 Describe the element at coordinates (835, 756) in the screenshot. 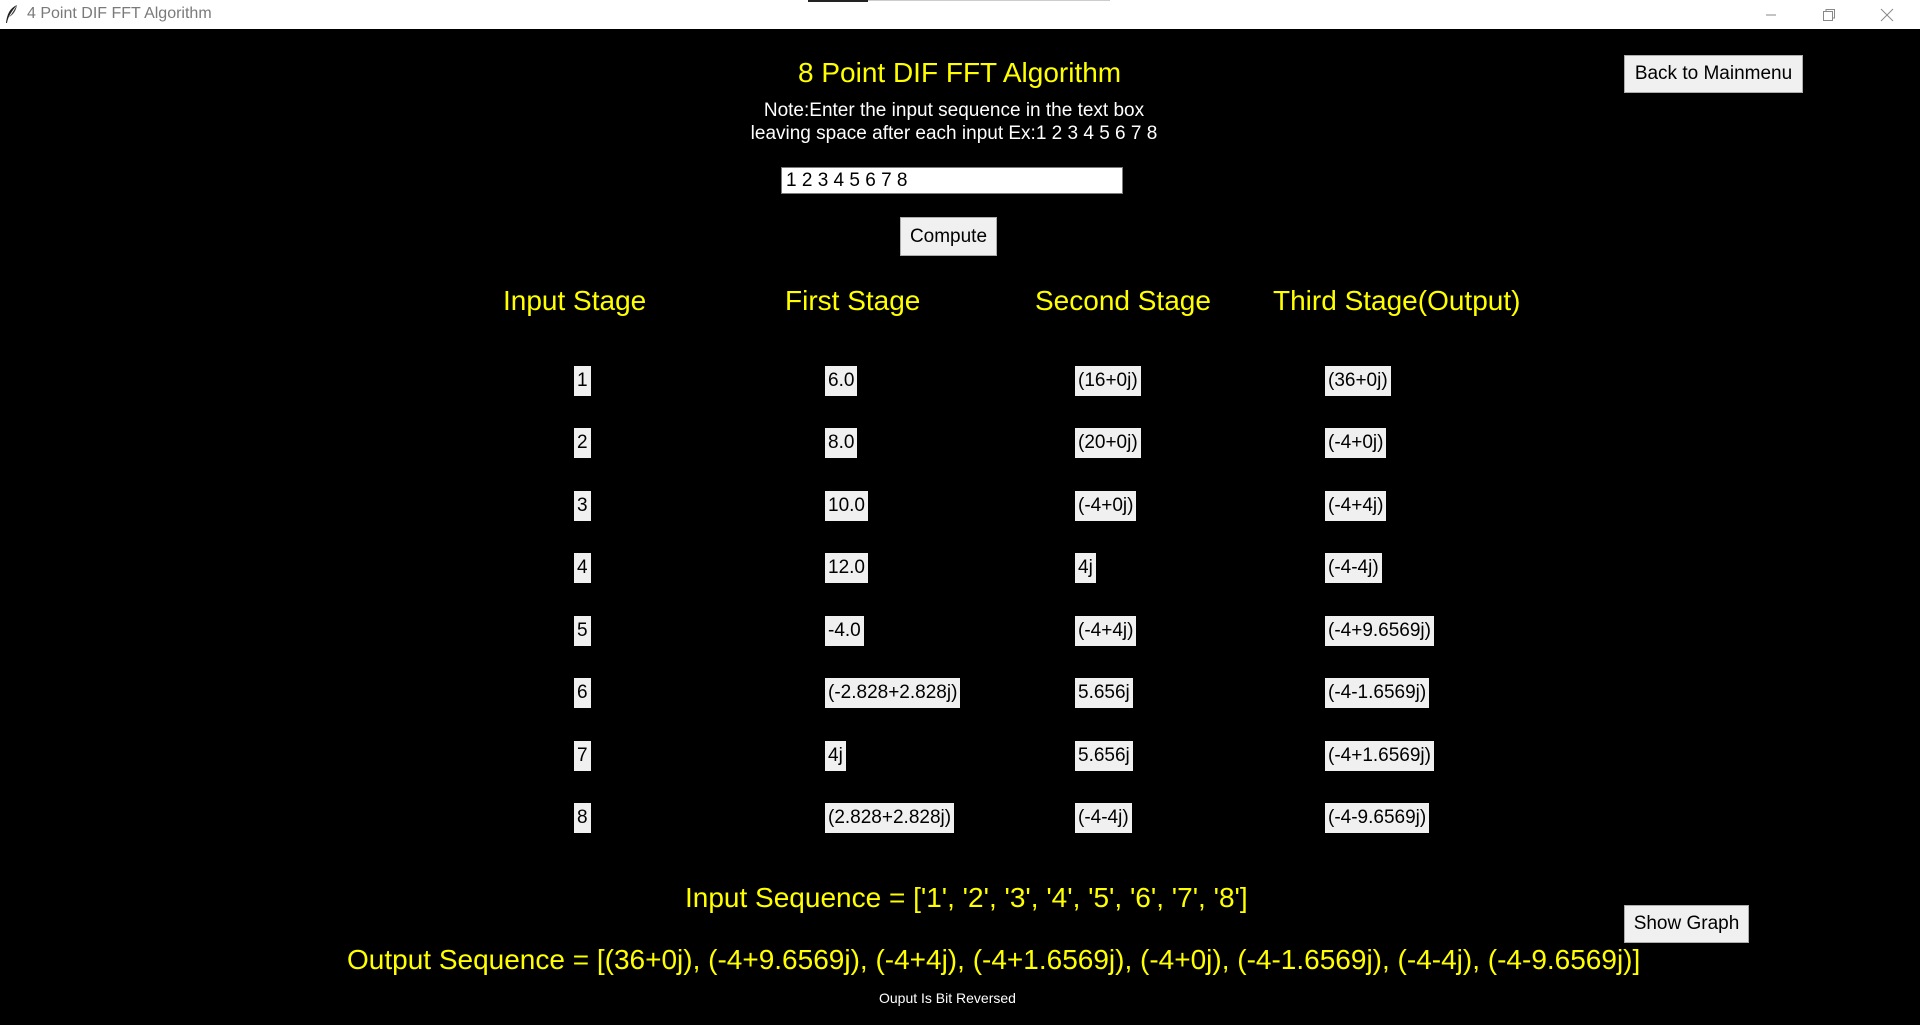

I see `first-stage-cell: 4j` at that location.